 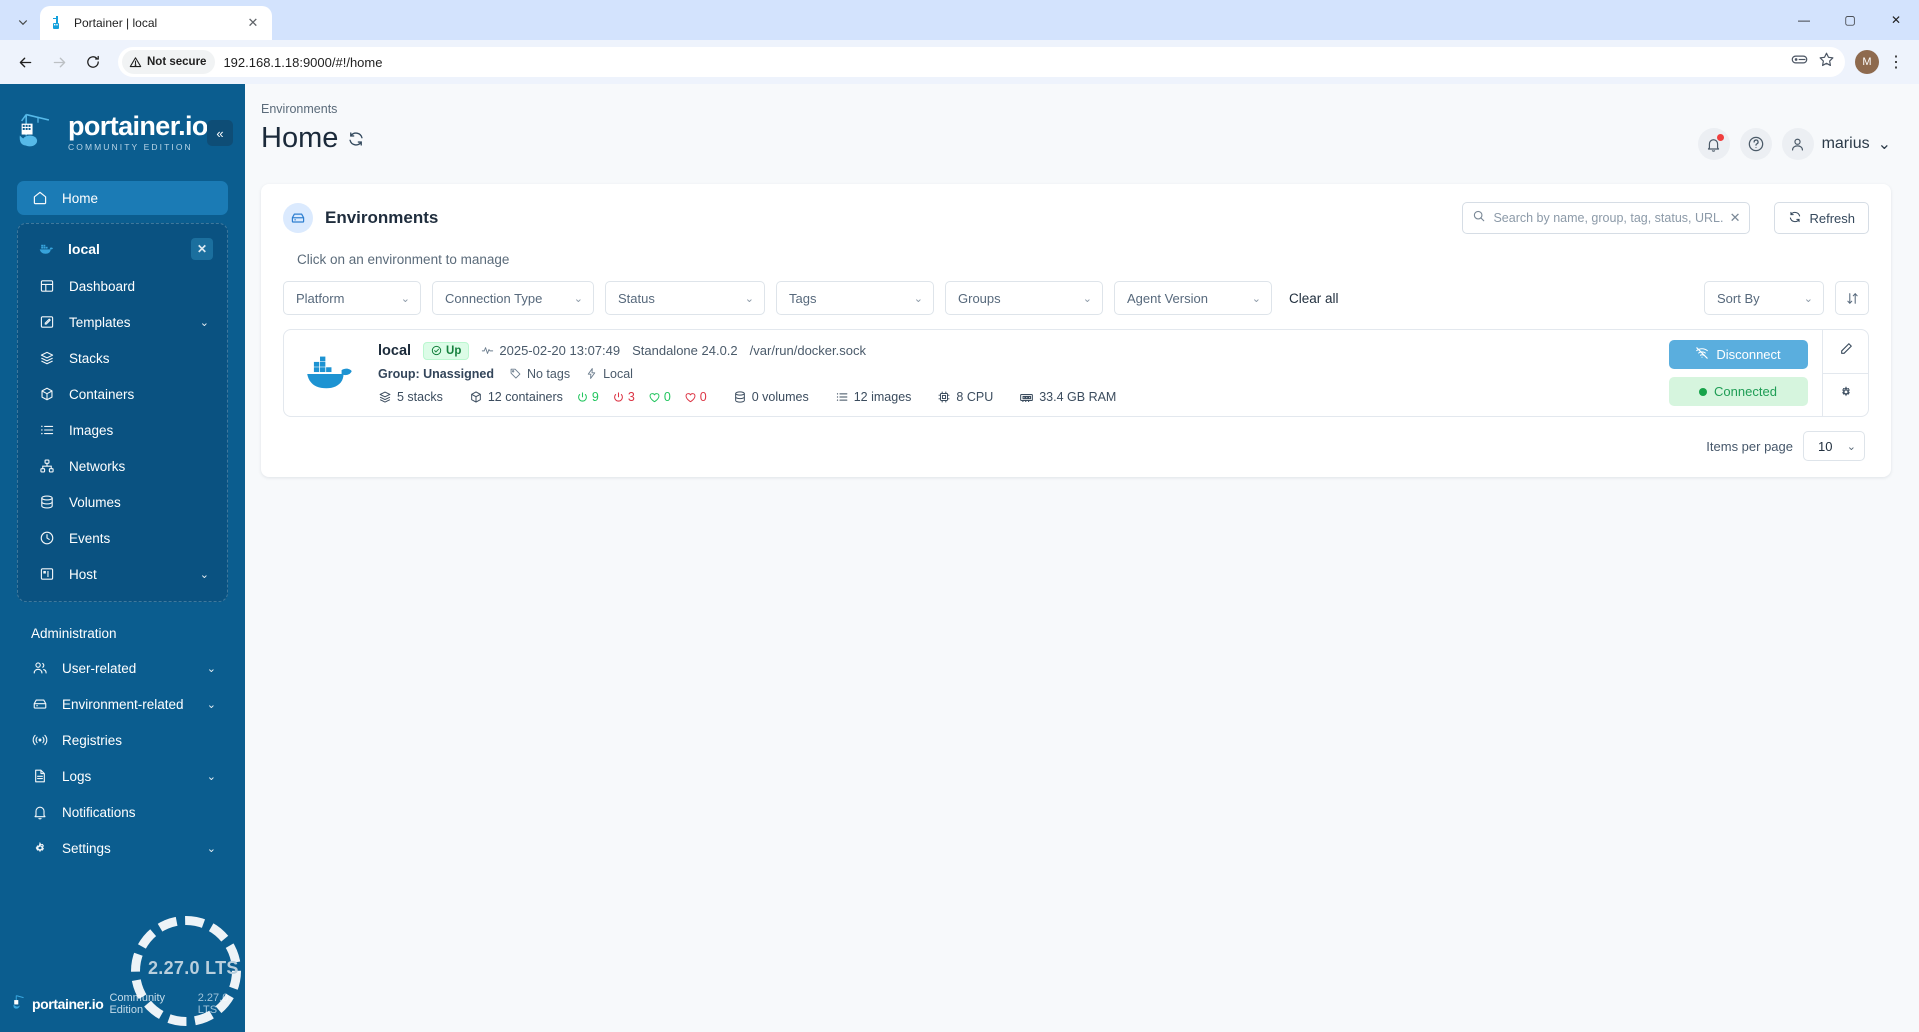 What do you see at coordinates (298, 218) in the screenshot?
I see `environment-icon` at bounding box center [298, 218].